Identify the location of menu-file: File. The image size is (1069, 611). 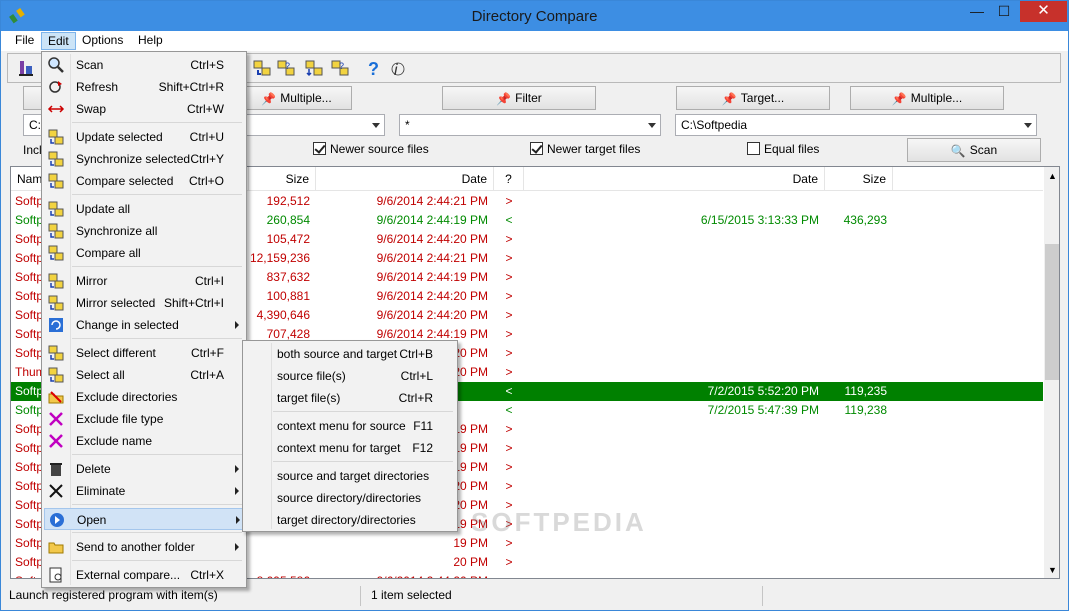
(24, 41).